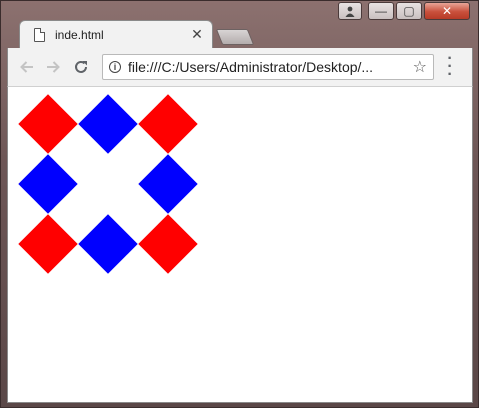 The image size is (479, 408). I want to click on minimize-button: —, so click(381, 11).